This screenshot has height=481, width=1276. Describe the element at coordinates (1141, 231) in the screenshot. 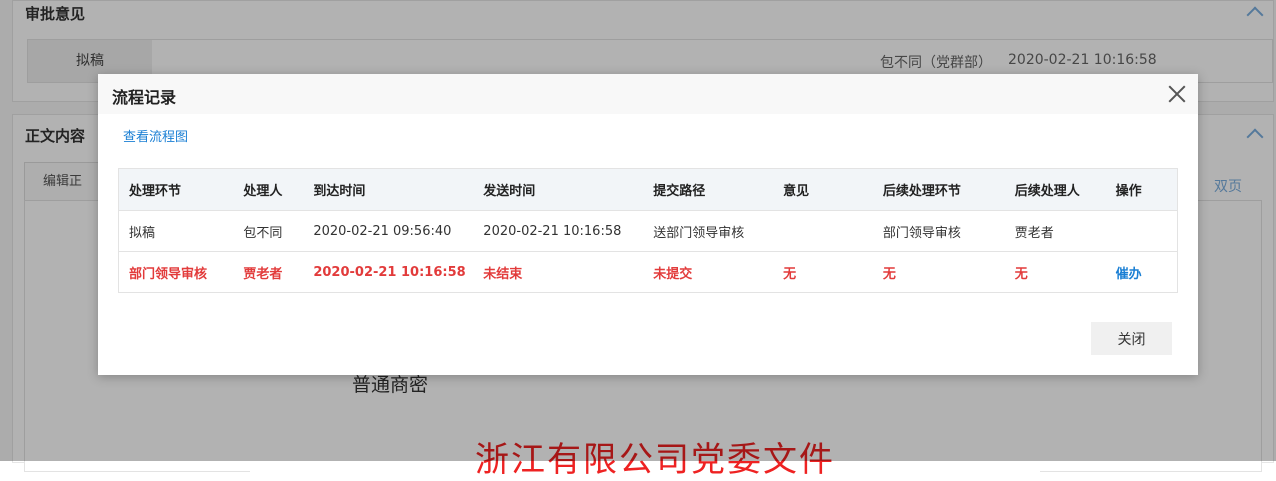

I see `cell-action` at that location.